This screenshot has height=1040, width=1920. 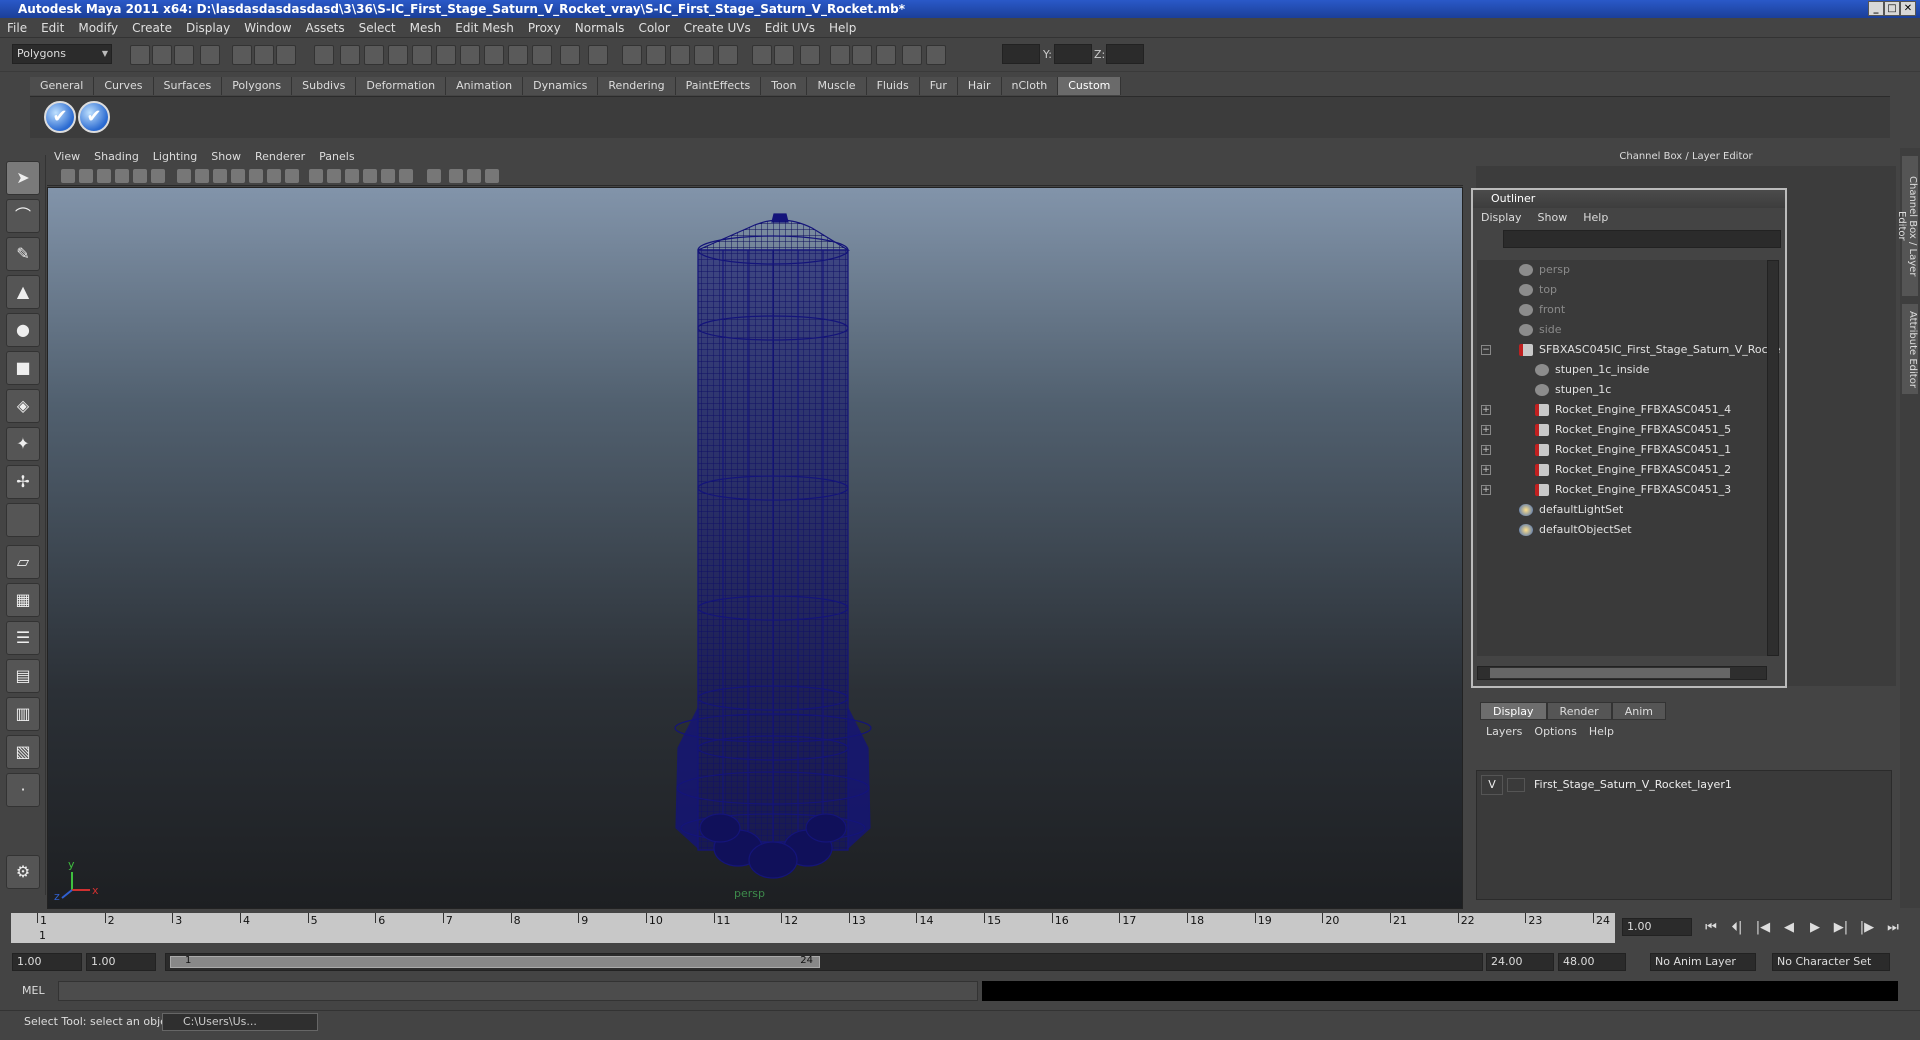 What do you see at coordinates (1893, 928) in the screenshot?
I see `playback-button: ⏭` at bounding box center [1893, 928].